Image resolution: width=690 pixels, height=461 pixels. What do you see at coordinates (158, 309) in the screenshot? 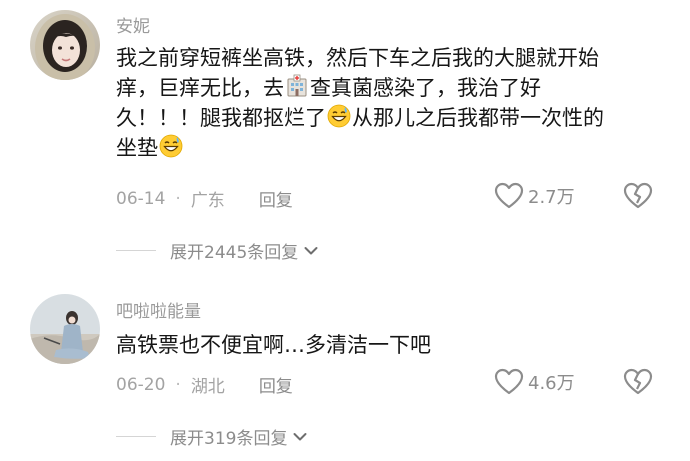
I see `username: 吧啦啦能量` at bounding box center [158, 309].